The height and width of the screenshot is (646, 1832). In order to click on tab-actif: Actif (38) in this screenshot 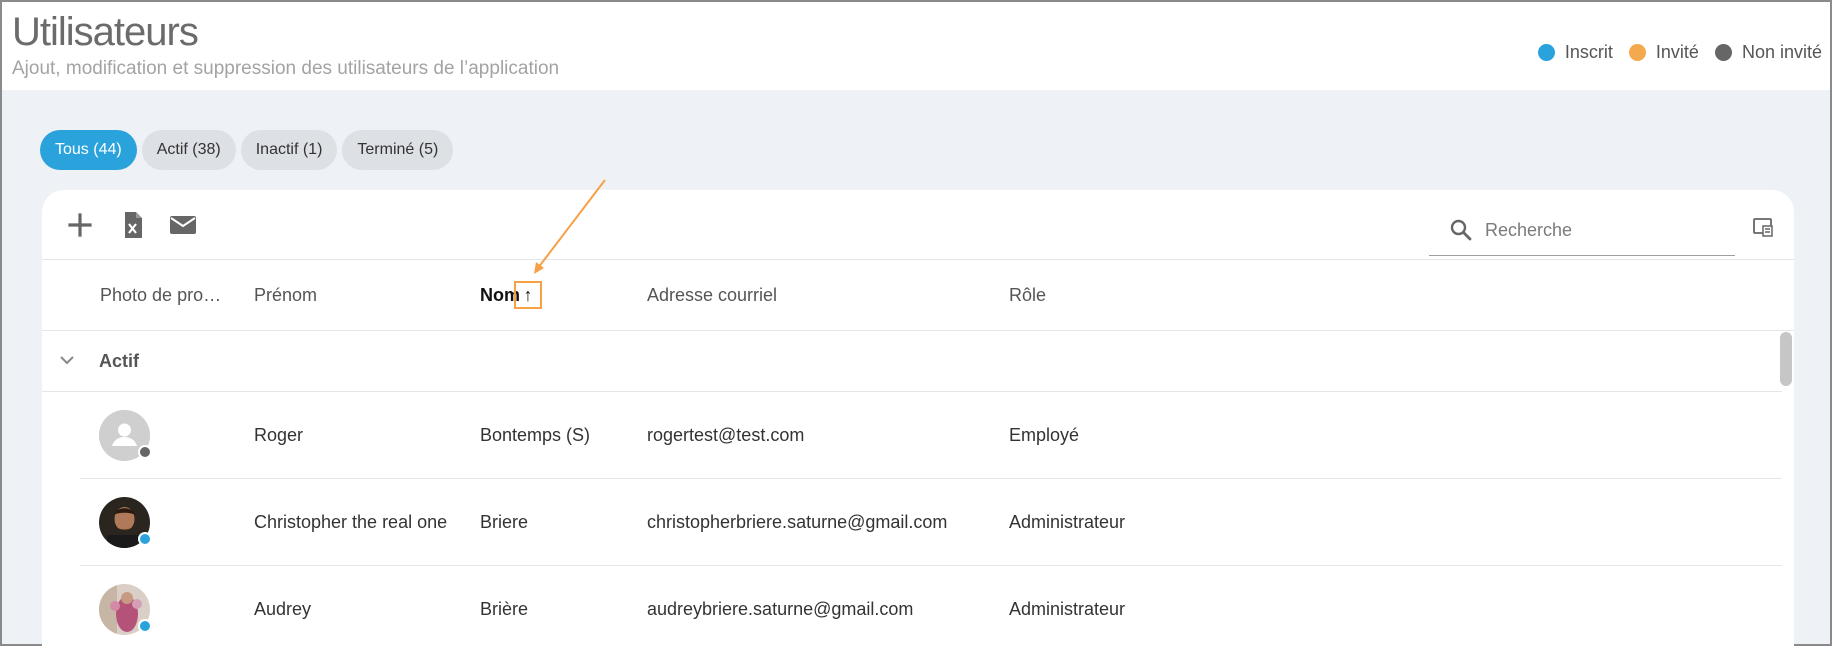, I will do `click(188, 150)`.